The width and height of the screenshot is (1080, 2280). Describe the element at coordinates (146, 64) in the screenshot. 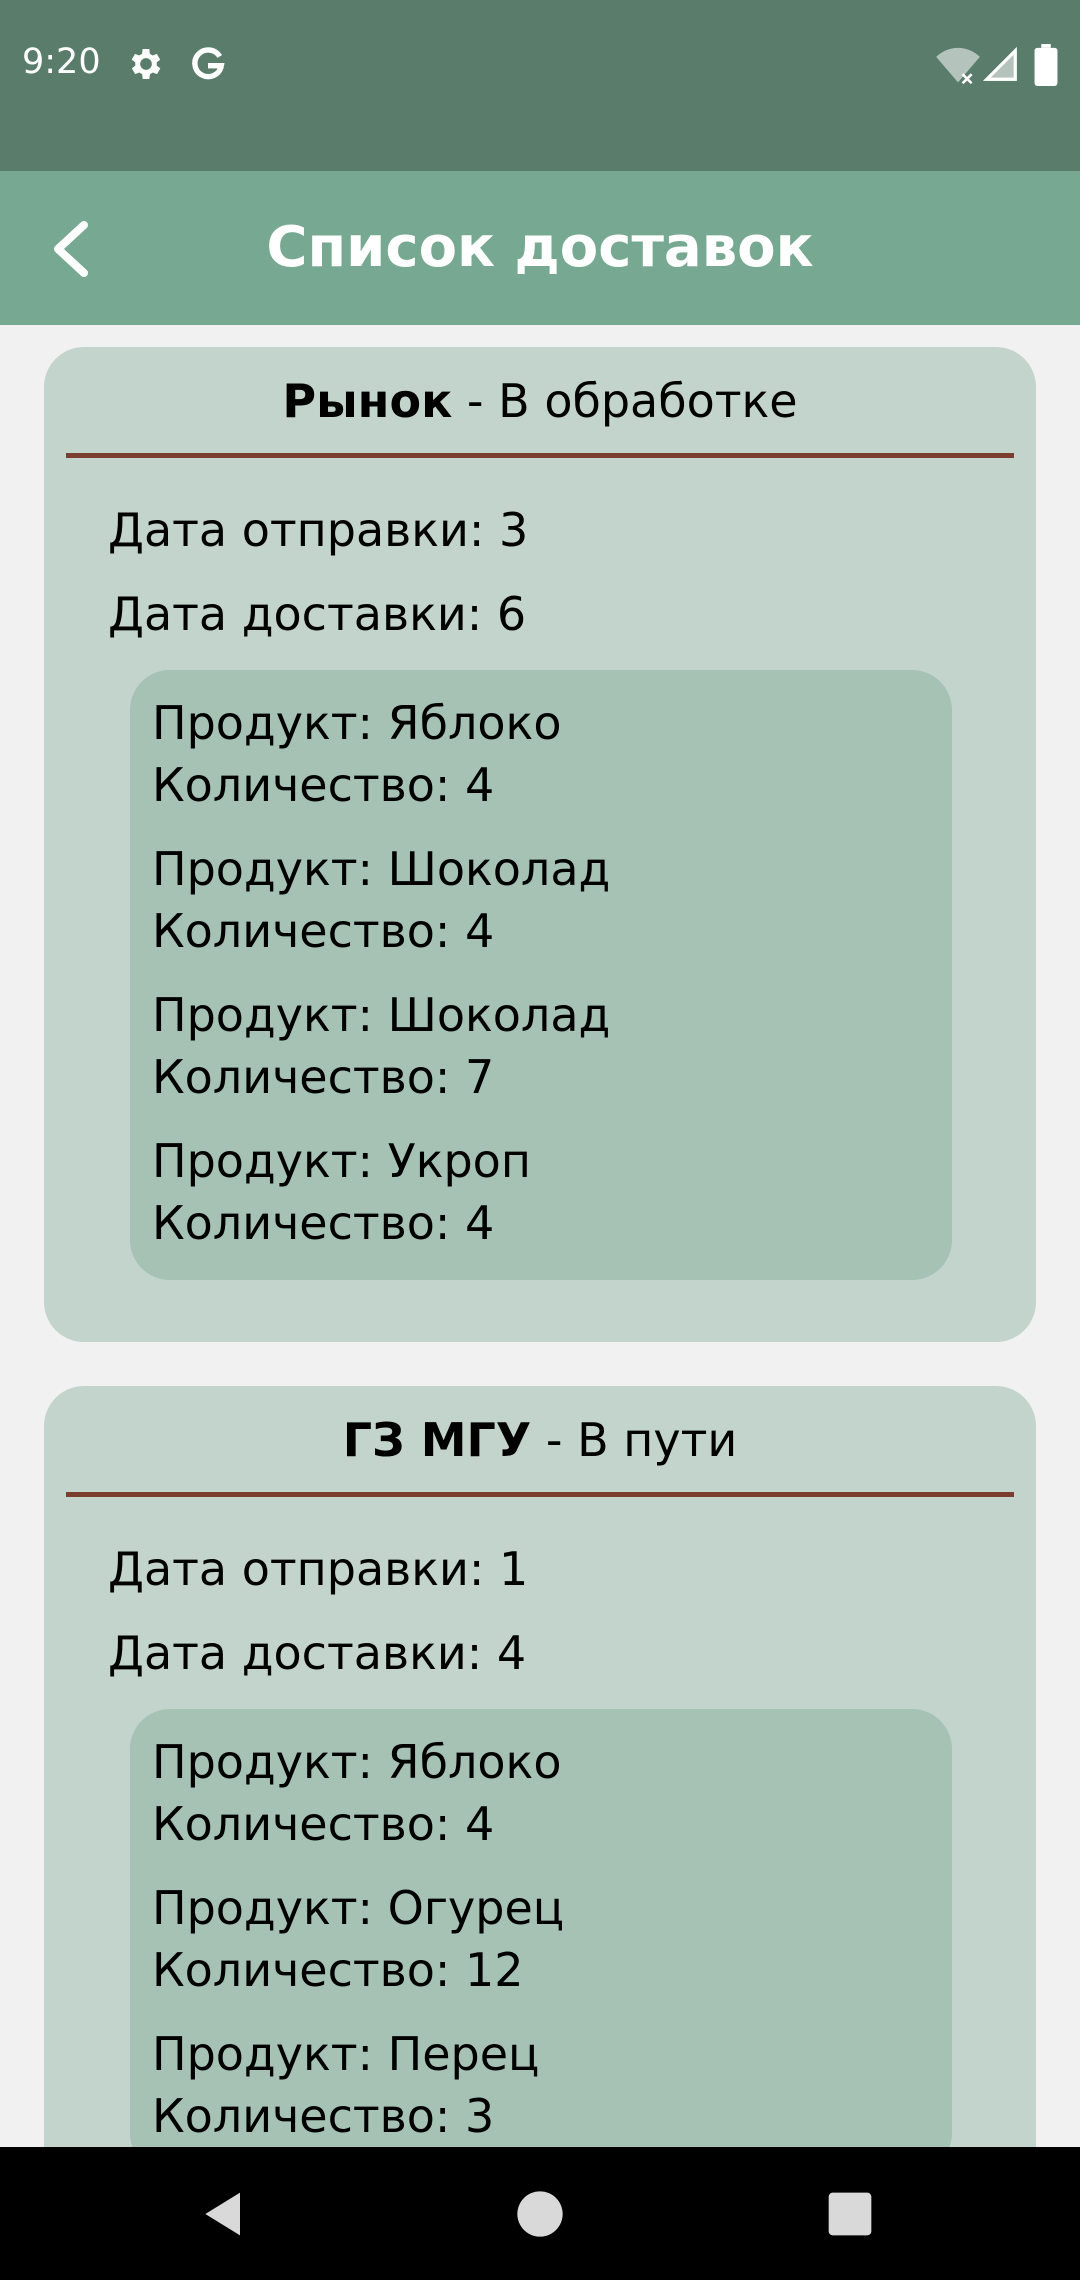

I see `gear-icon` at that location.